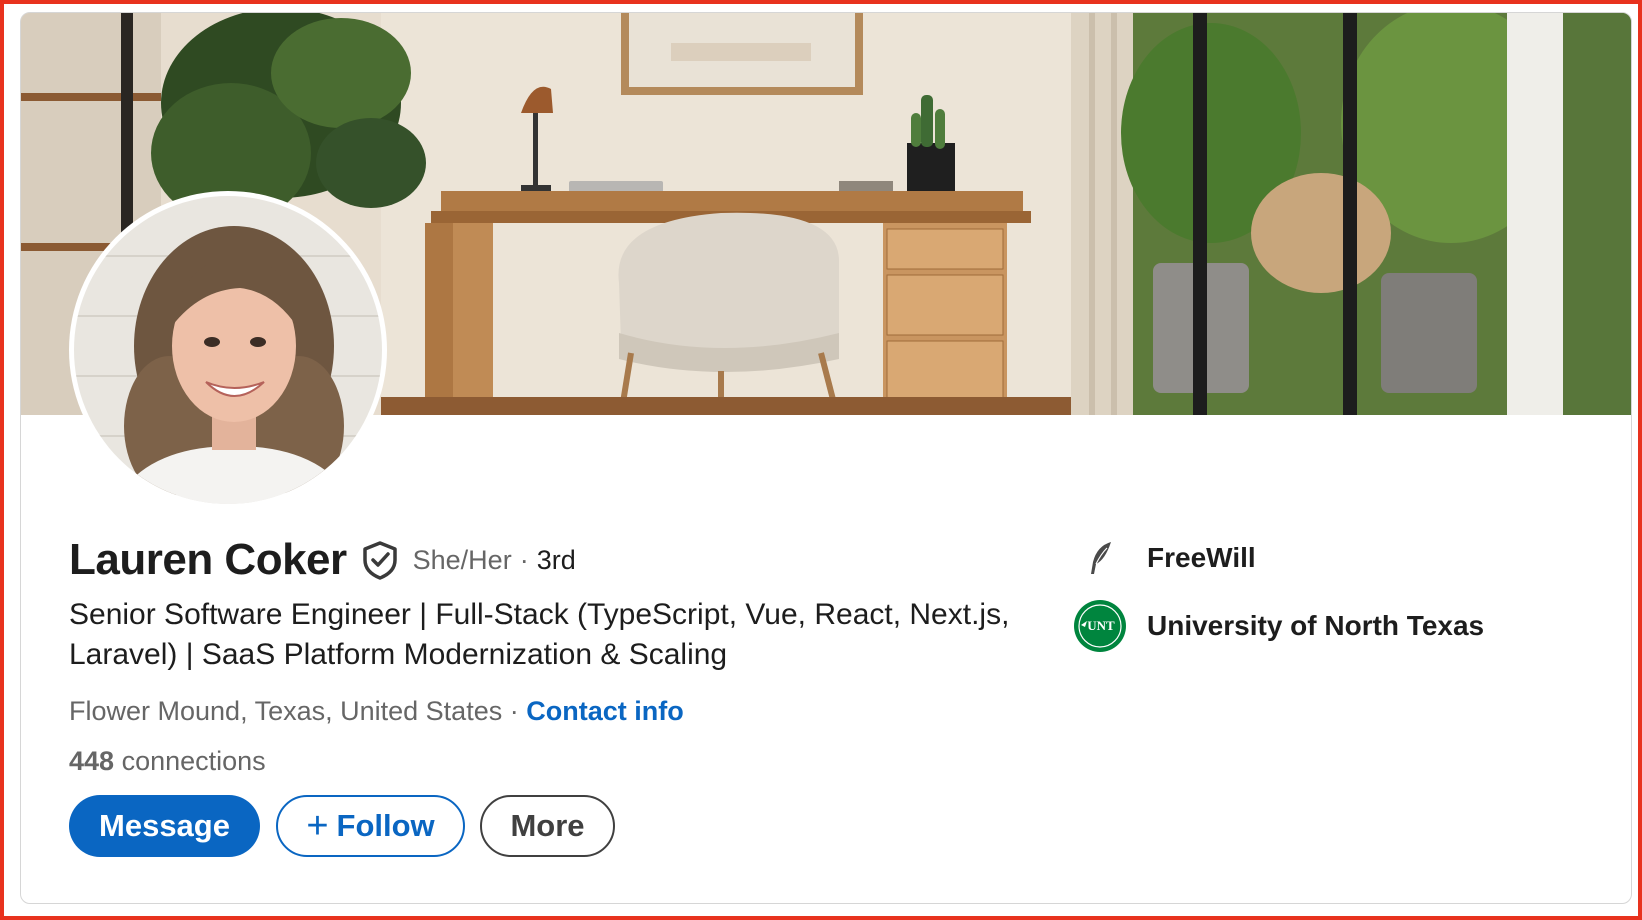  What do you see at coordinates (286, 711) in the screenshot?
I see `location-text: Flower Mound, Texas, United States` at bounding box center [286, 711].